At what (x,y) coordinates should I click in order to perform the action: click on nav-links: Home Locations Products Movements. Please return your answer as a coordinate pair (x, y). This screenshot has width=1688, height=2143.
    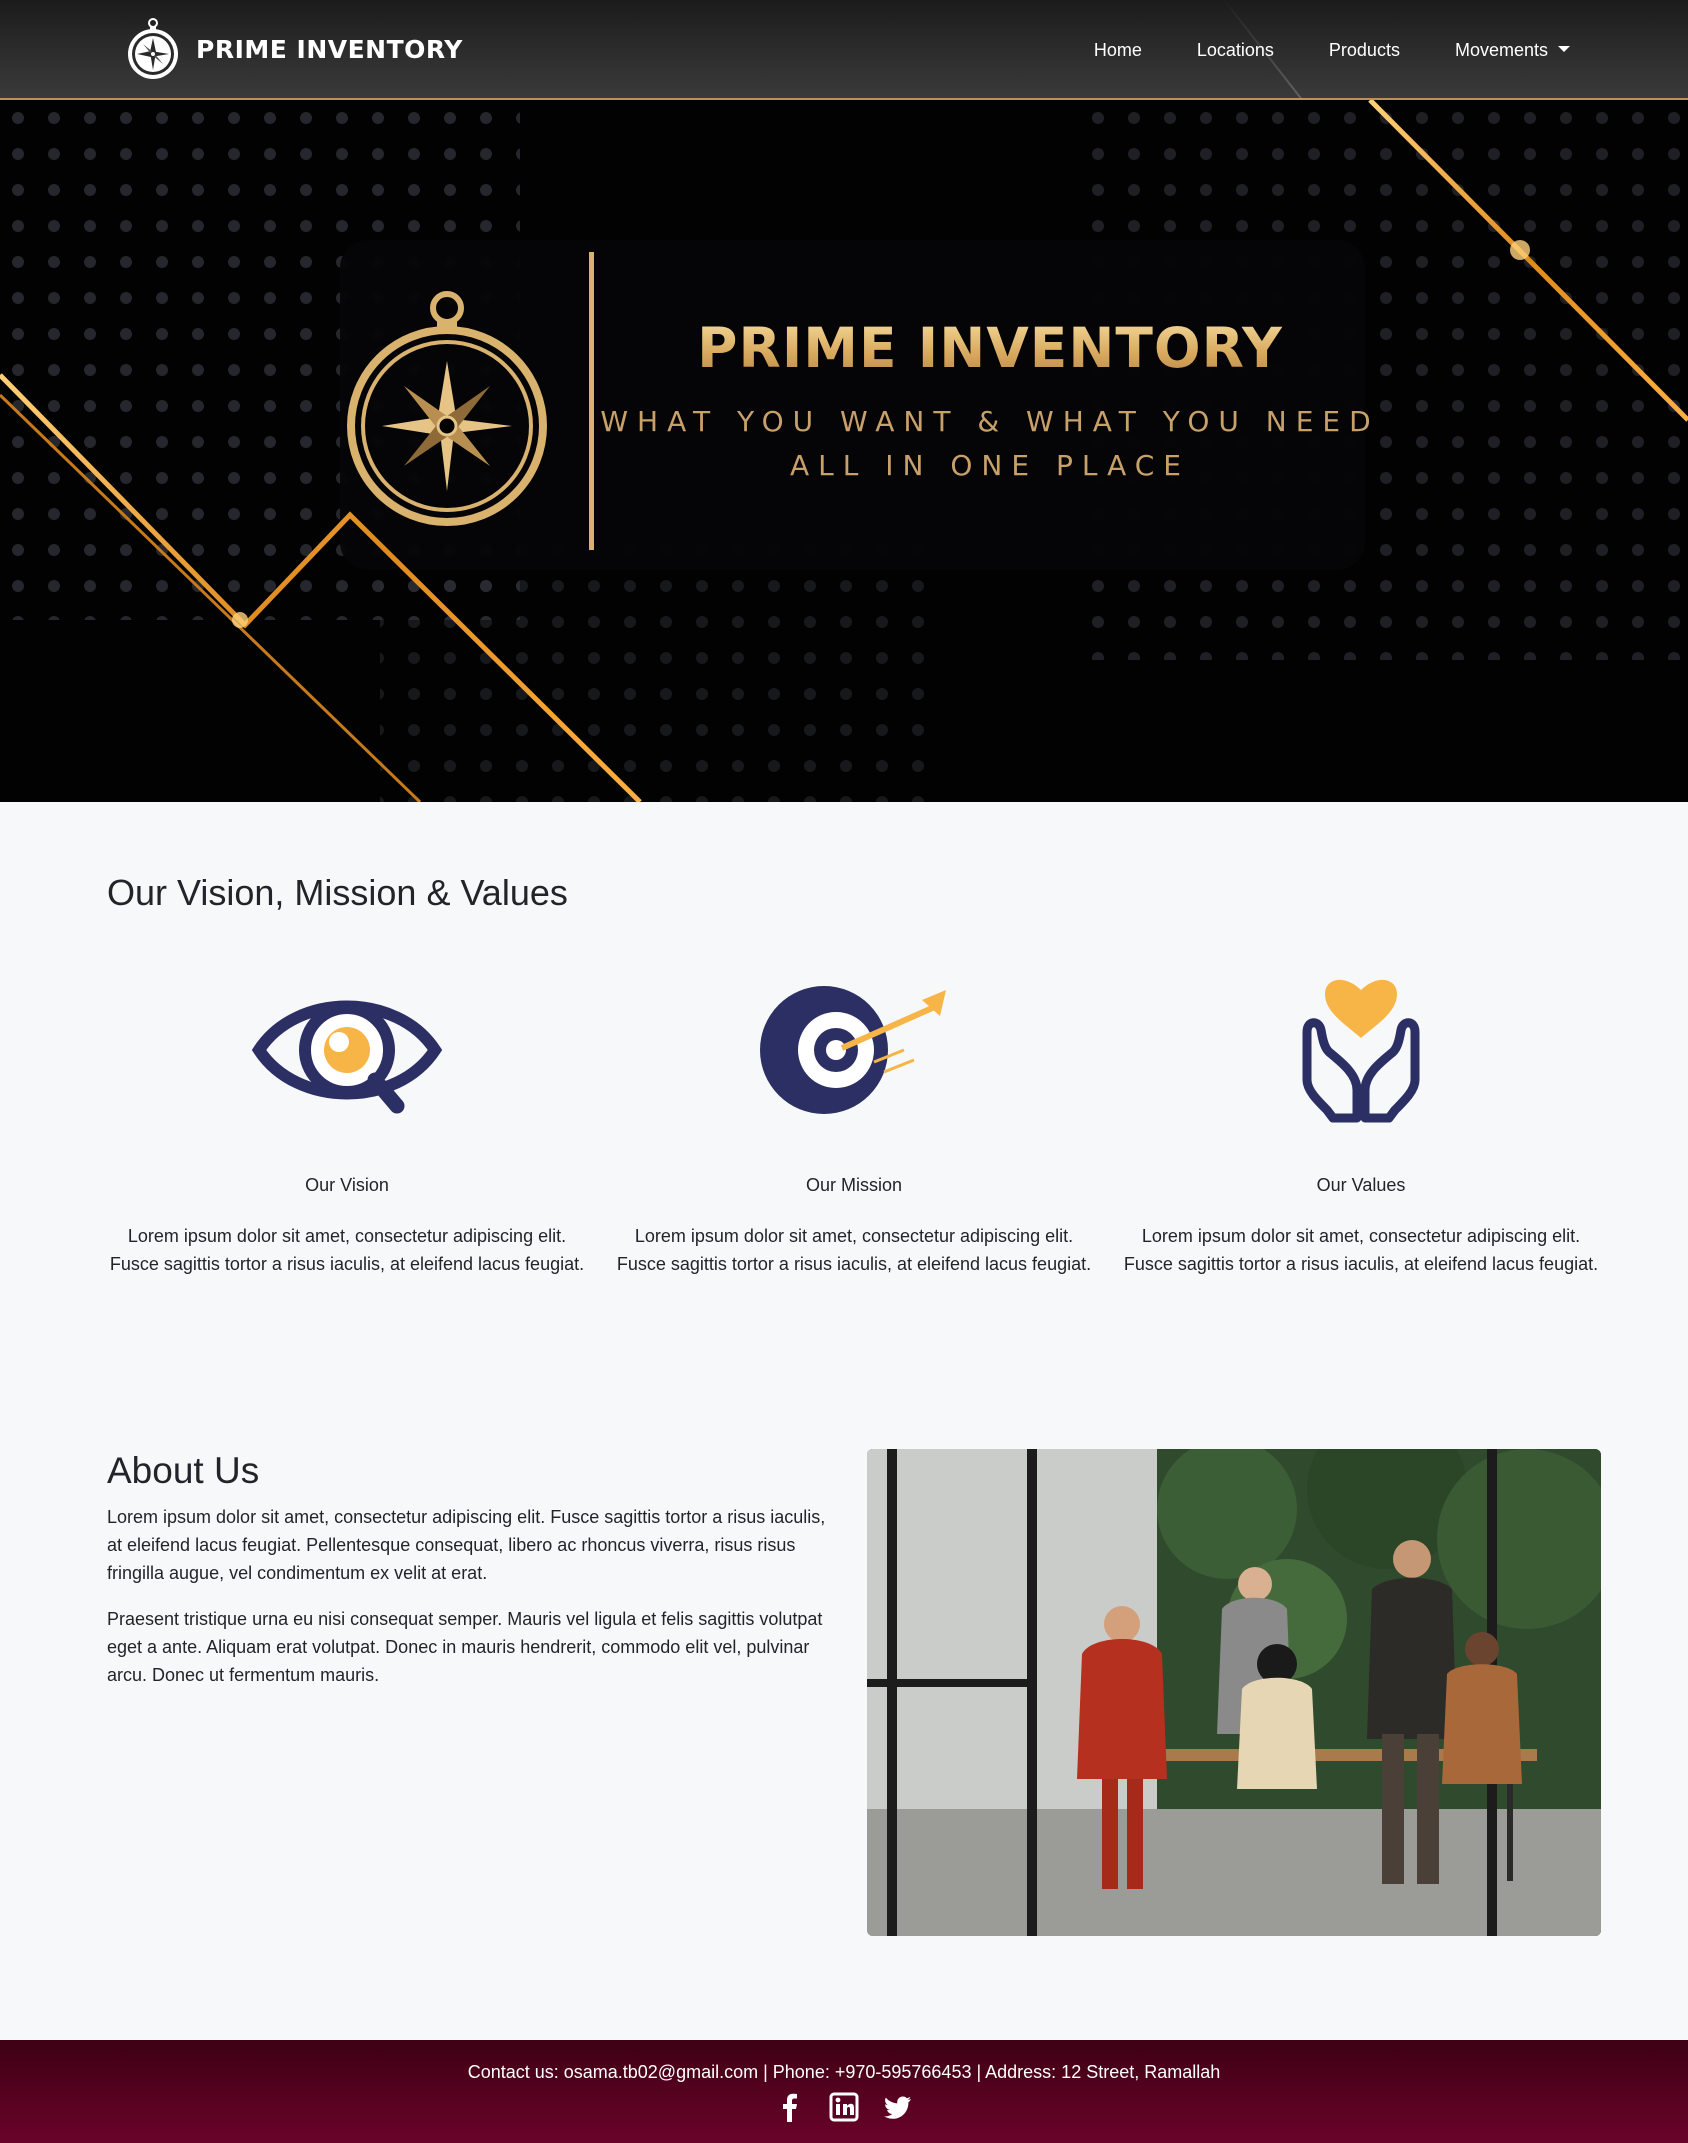
    Looking at the image, I should click on (1304, 49).